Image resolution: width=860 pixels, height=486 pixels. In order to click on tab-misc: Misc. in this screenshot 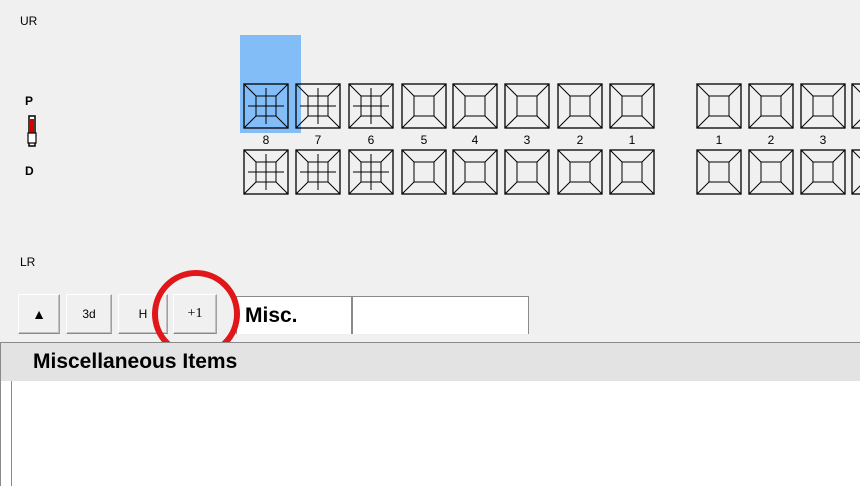, I will do `click(294, 315)`.